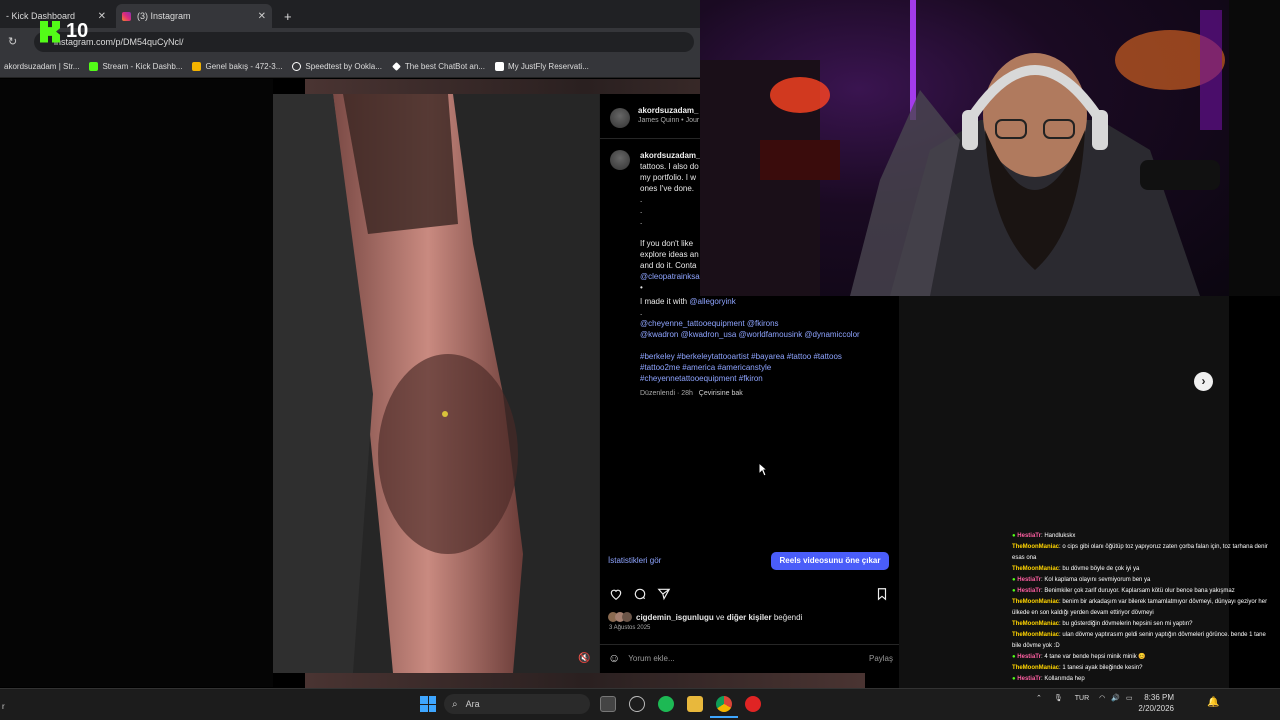 The width and height of the screenshot is (1280, 720). Describe the element at coordinates (1101, 668) in the screenshot. I see `chat-text: : 1 tanesi ayak bileğinde kesin?` at that location.